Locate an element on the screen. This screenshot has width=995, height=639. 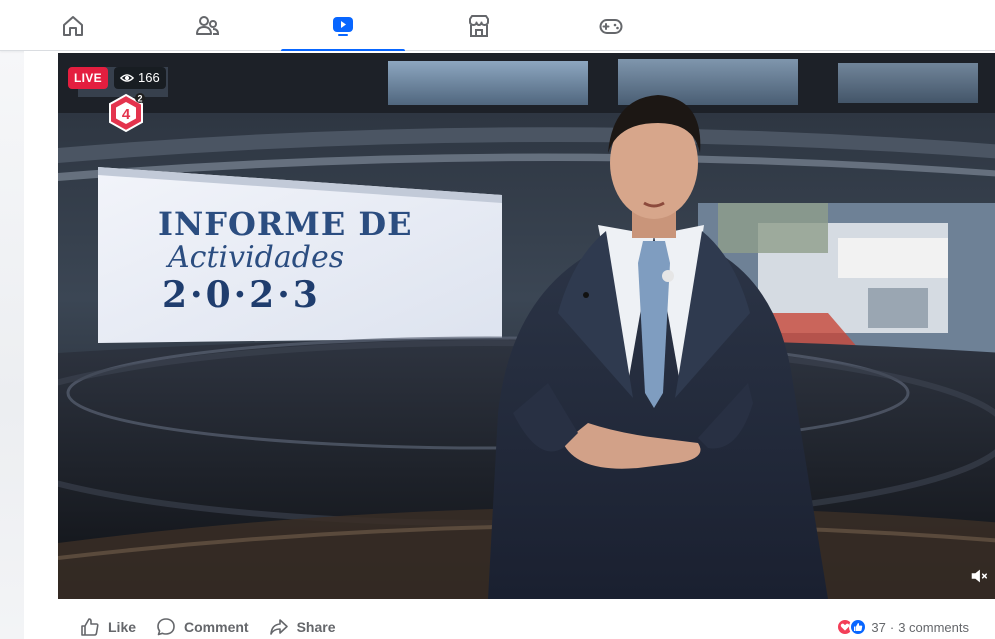
tab-marketplace is located at coordinates (479, 25).